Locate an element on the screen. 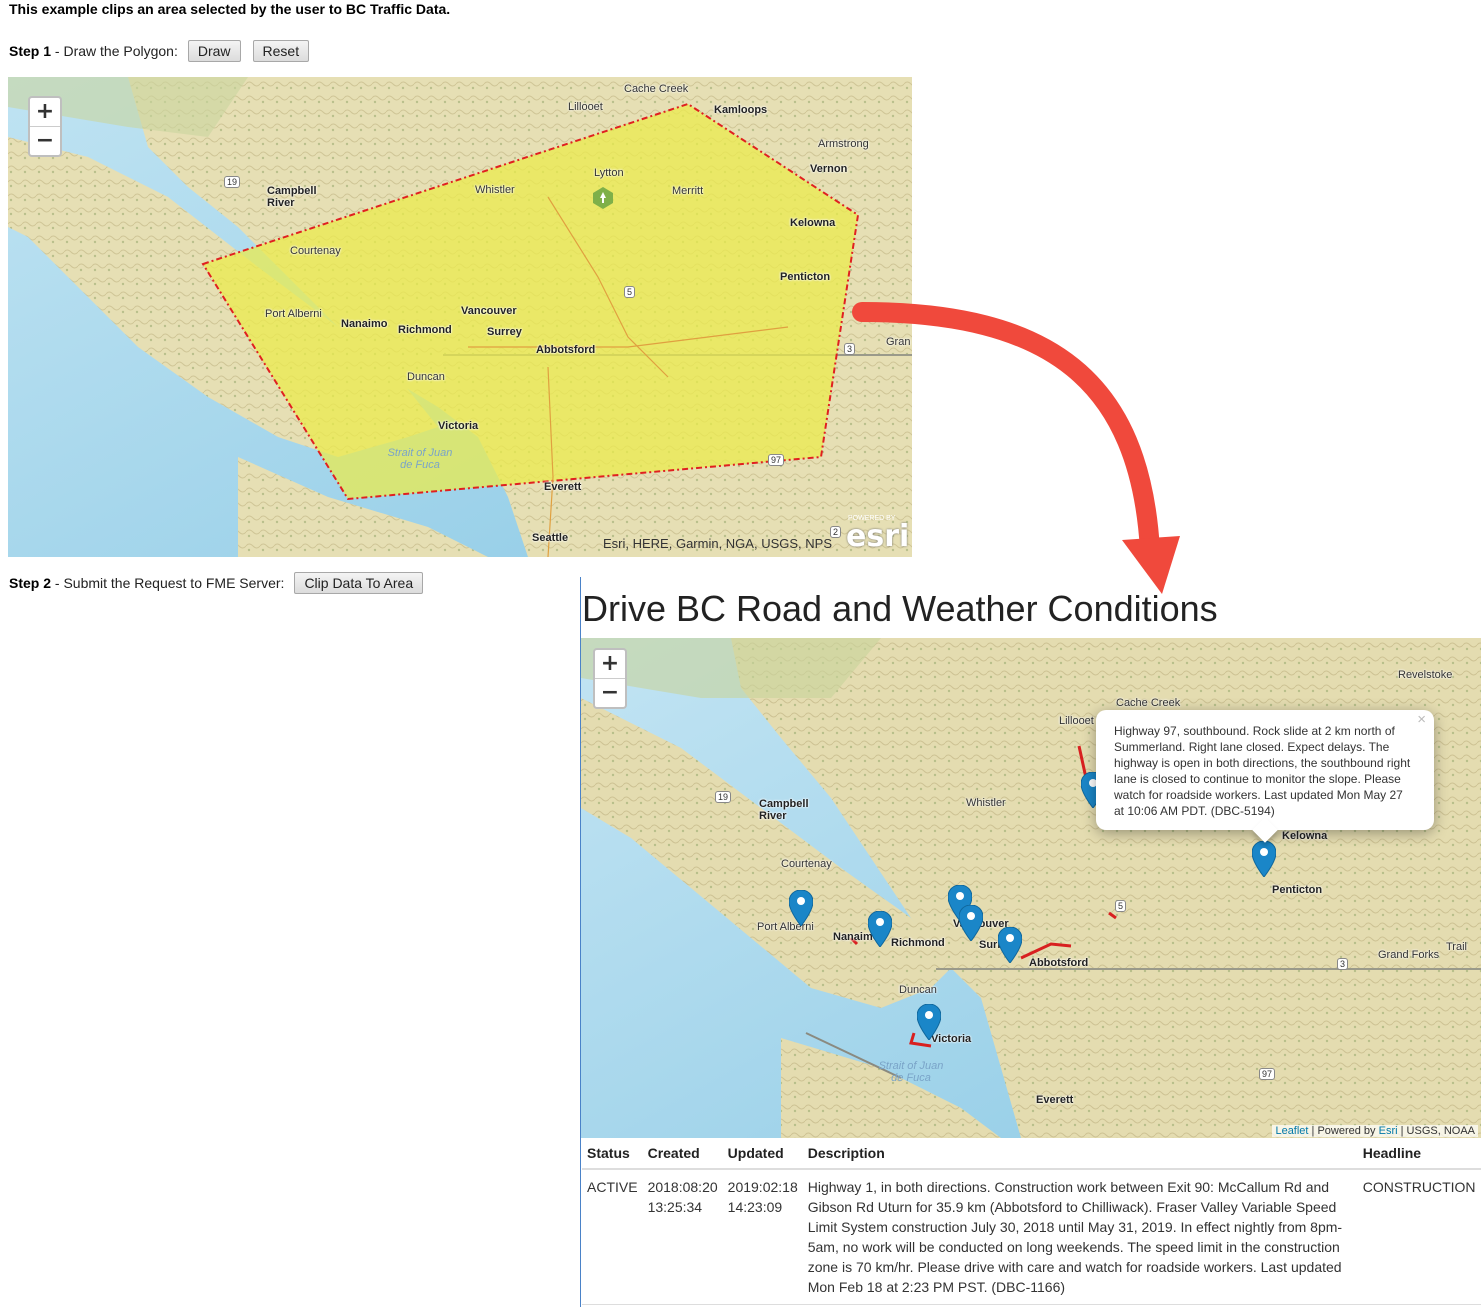 The width and height of the screenshot is (1481, 1307). map-attribution: Leaflet | Powered by Esri | USGS, NOAA is located at coordinates (1375, 1131).